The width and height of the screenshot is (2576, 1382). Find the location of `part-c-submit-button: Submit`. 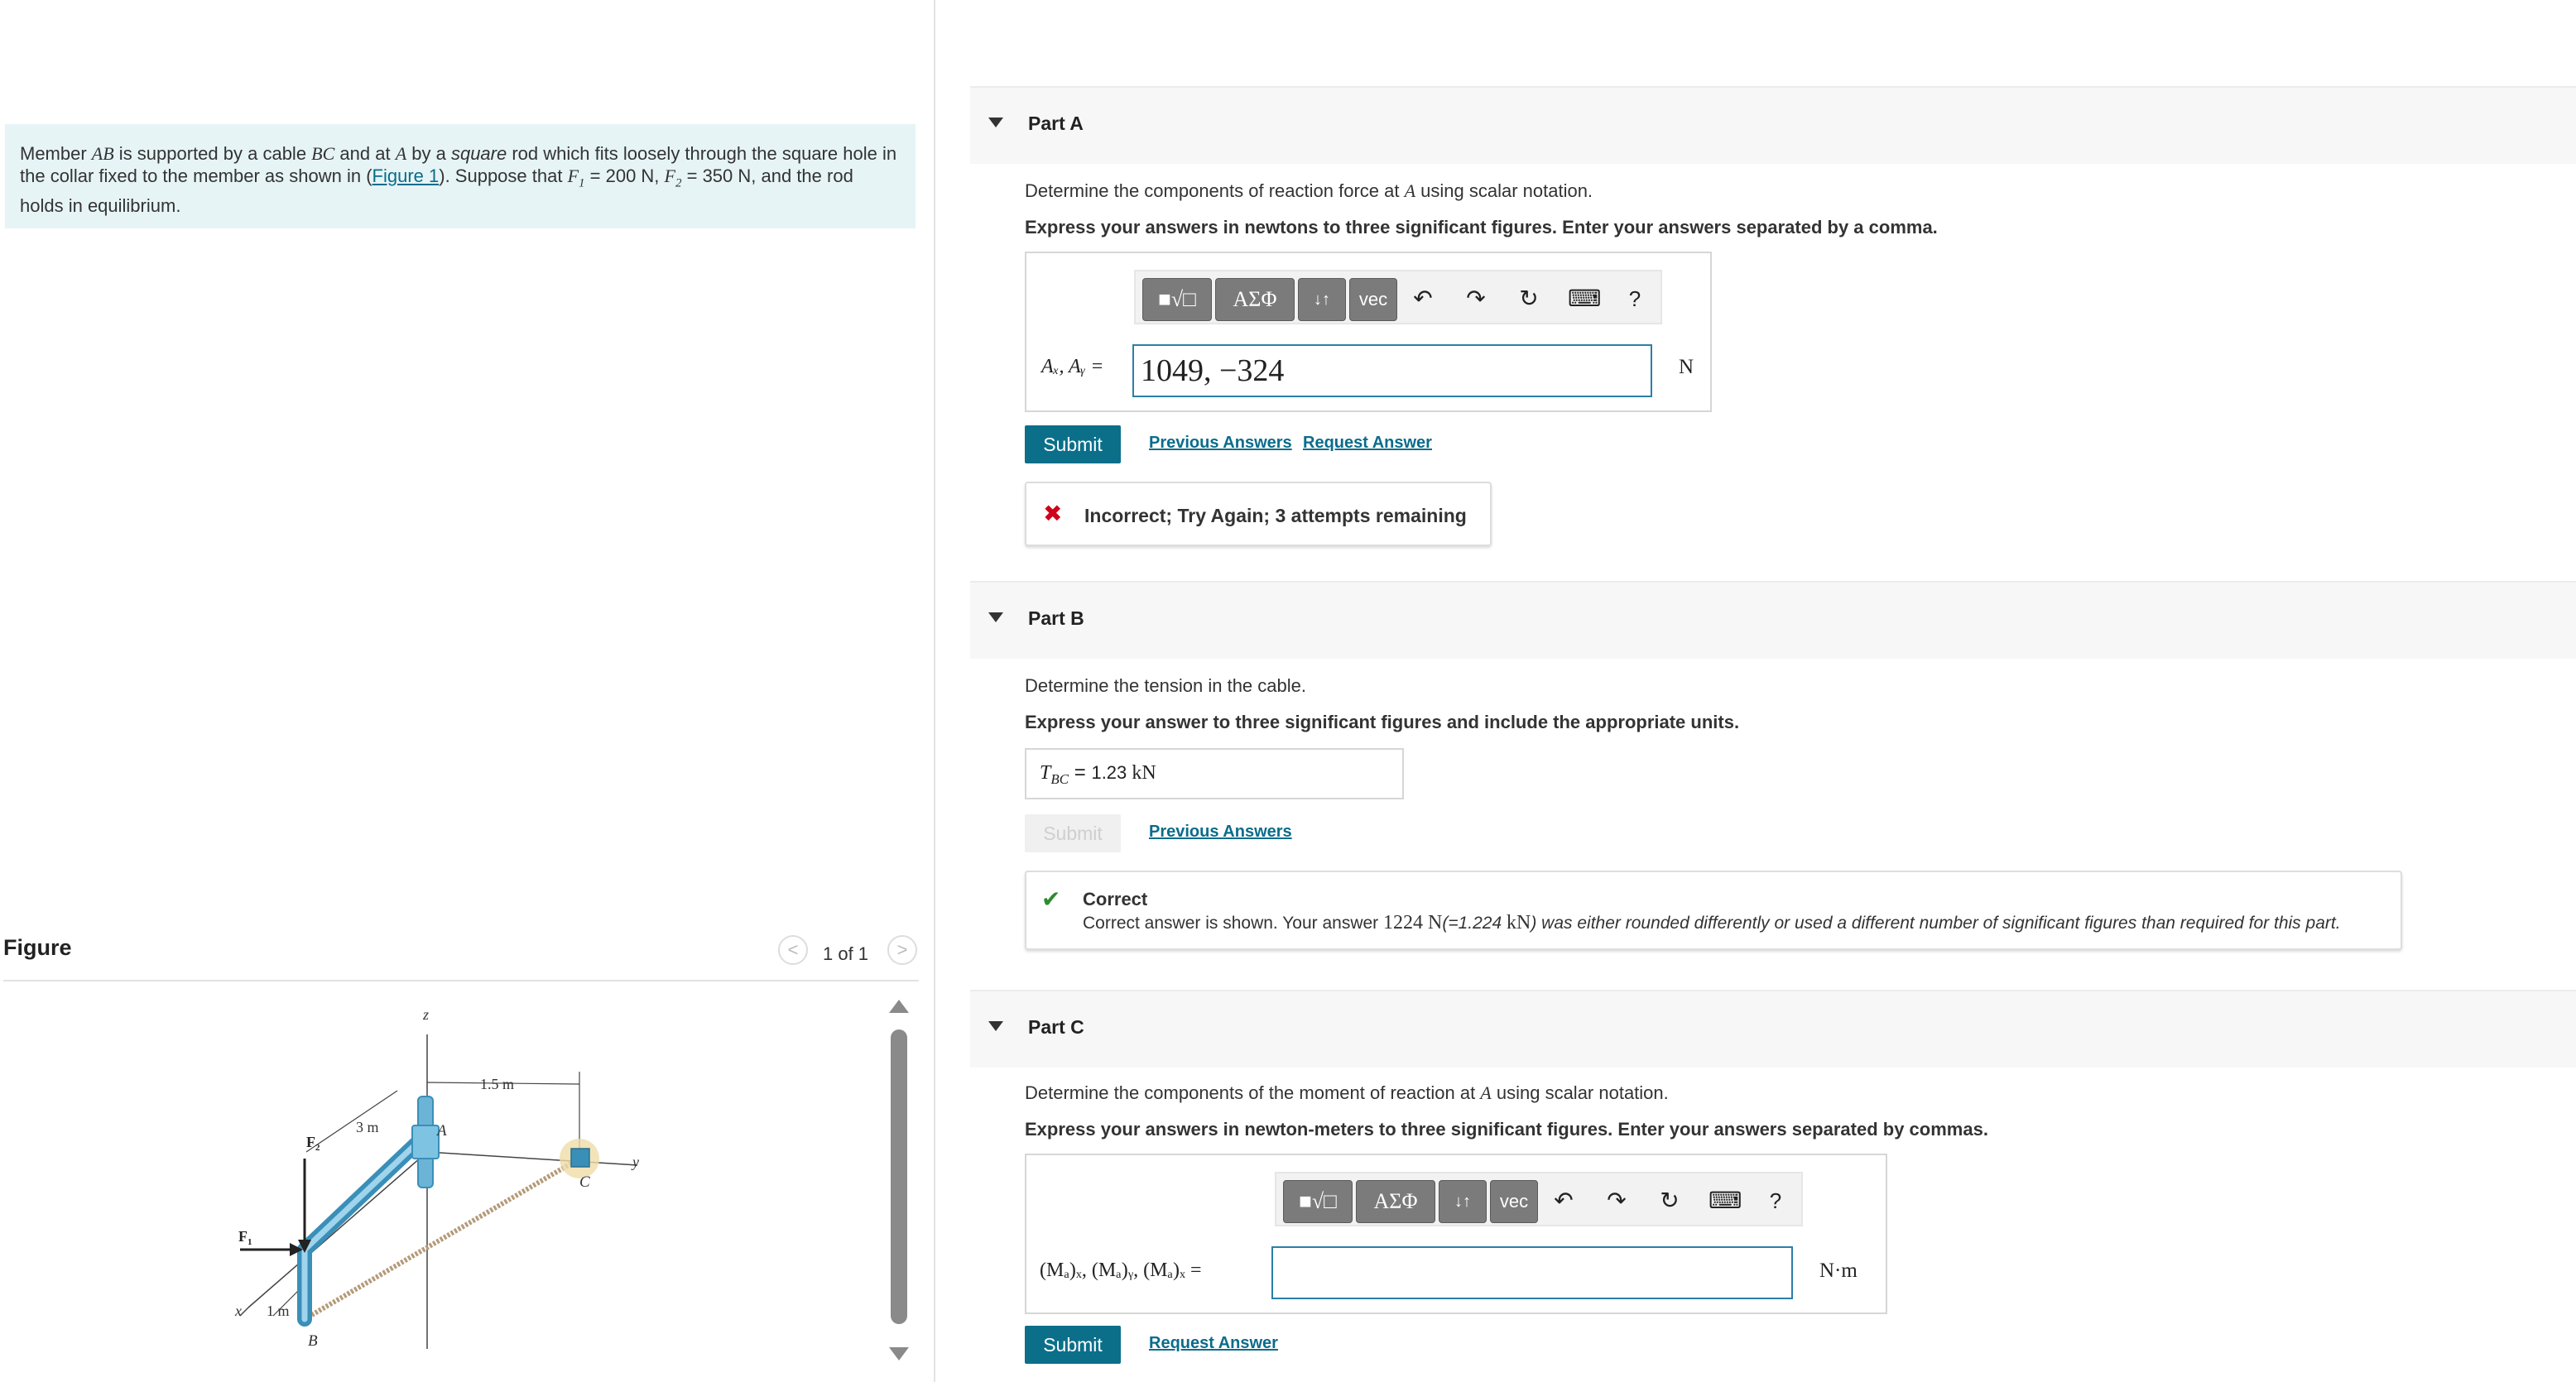

part-c-submit-button: Submit is located at coordinates (1073, 1345).